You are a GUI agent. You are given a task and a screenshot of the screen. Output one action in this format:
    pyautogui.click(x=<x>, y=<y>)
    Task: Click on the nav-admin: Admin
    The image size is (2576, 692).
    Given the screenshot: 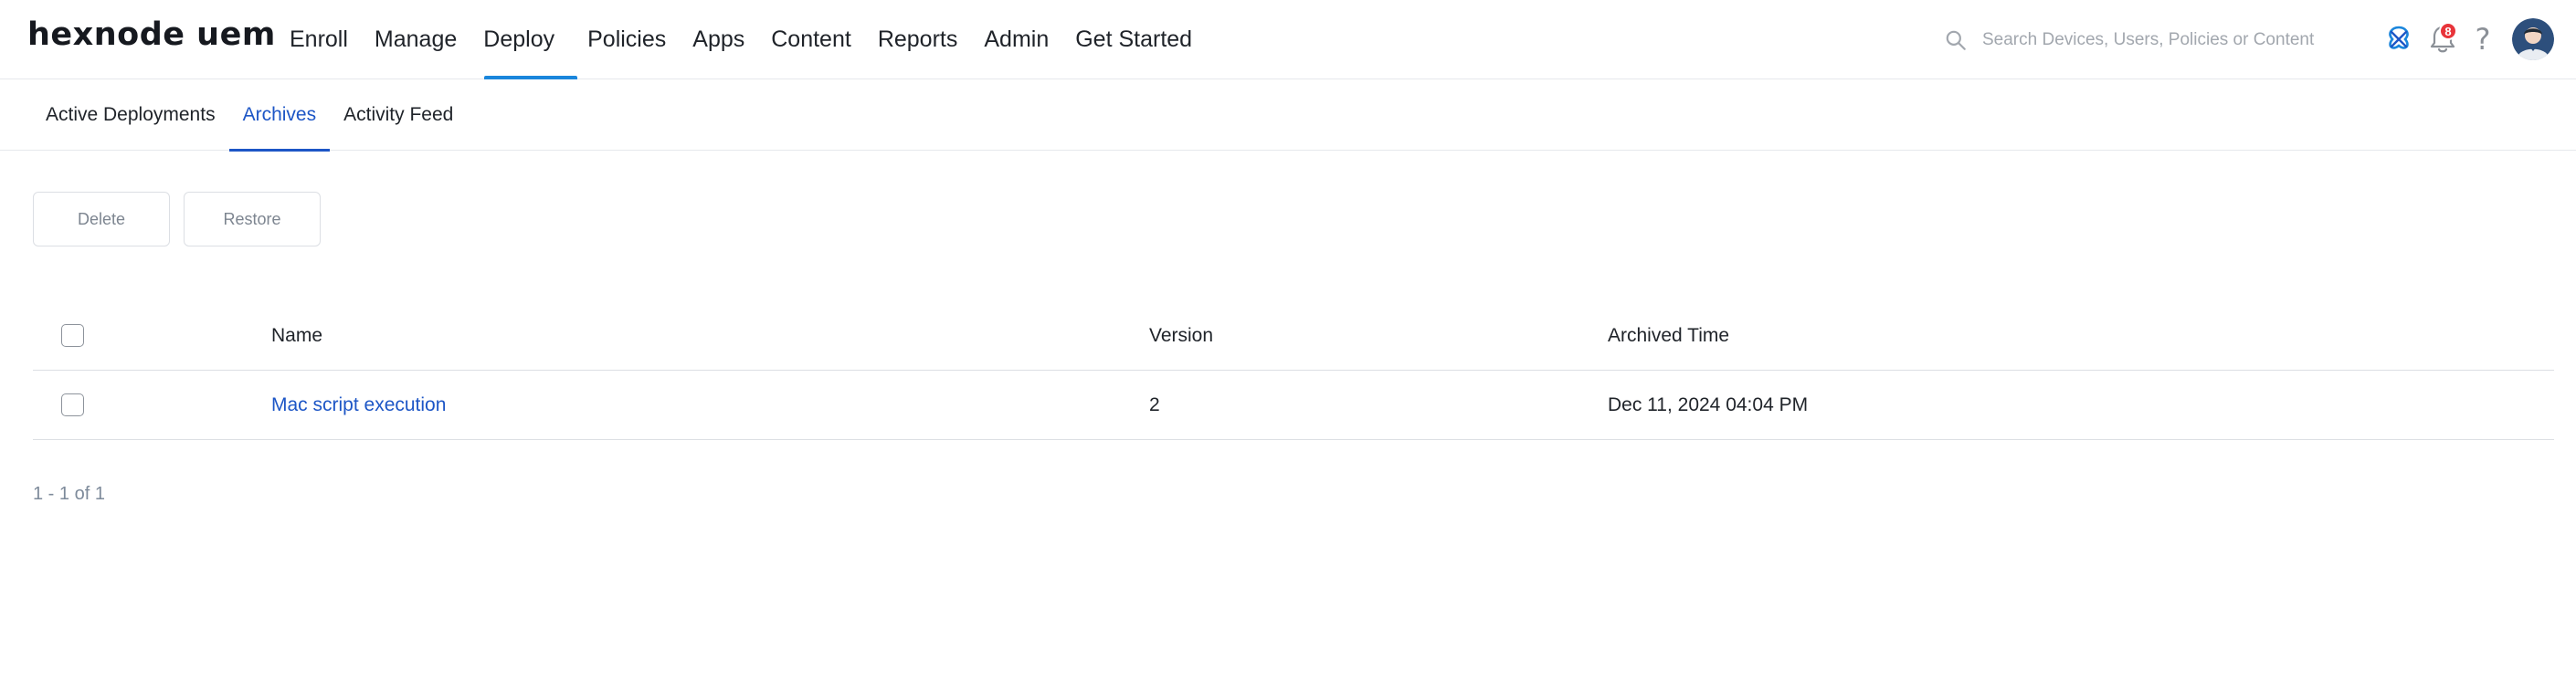 What is the action you would take?
    pyautogui.click(x=1016, y=40)
    